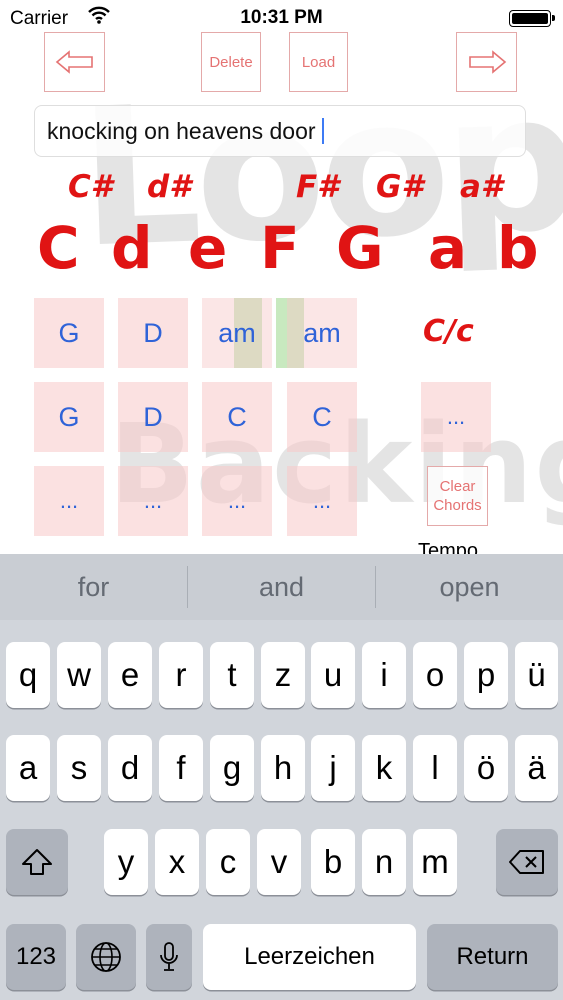  I want to click on numbers-key: 123, so click(36, 957).